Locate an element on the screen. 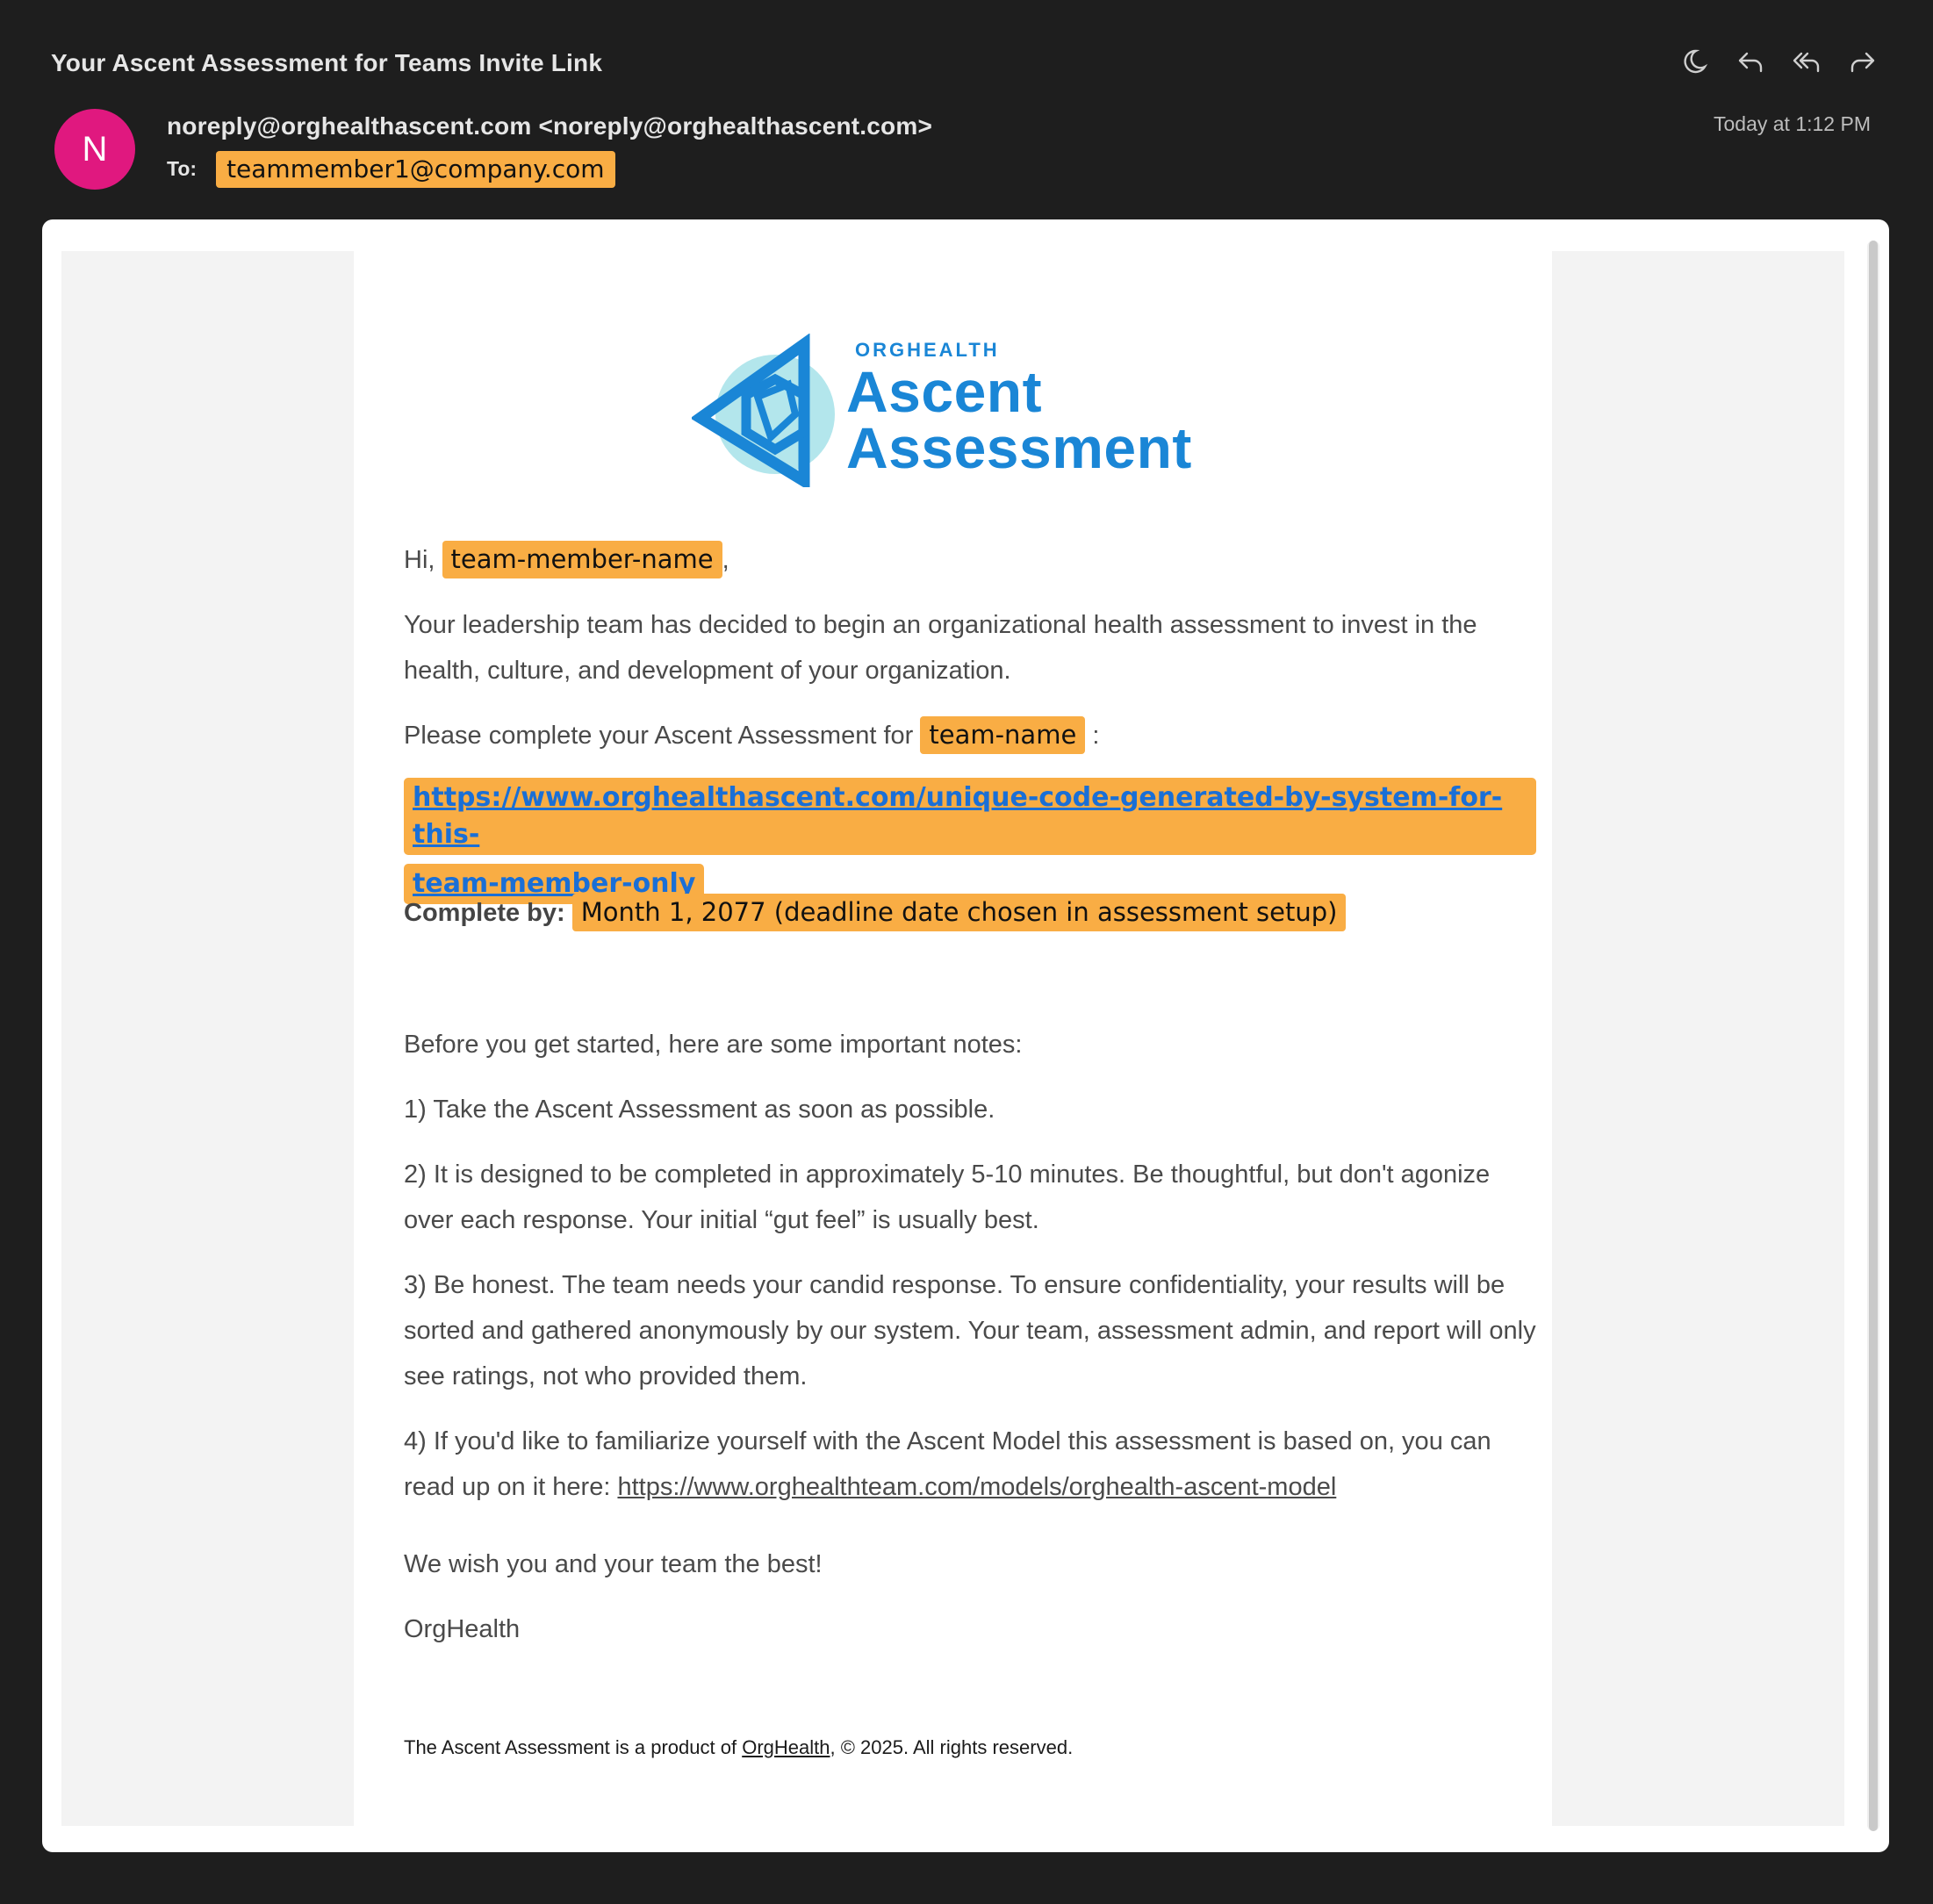 This screenshot has width=1933, height=1904. footer-suffix: , © 2025. All rights reserved. is located at coordinates (952, 1747).